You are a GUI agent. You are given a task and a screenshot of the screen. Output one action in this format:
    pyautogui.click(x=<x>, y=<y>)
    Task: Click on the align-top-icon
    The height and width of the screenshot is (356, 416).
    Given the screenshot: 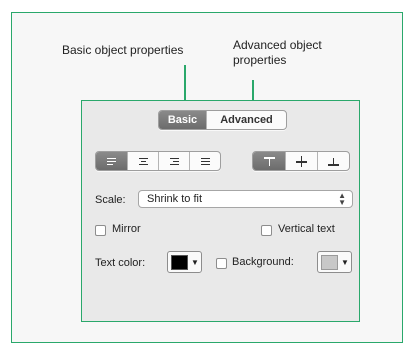 What is the action you would take?
    pyautogui.click(x=269, y=161)
    